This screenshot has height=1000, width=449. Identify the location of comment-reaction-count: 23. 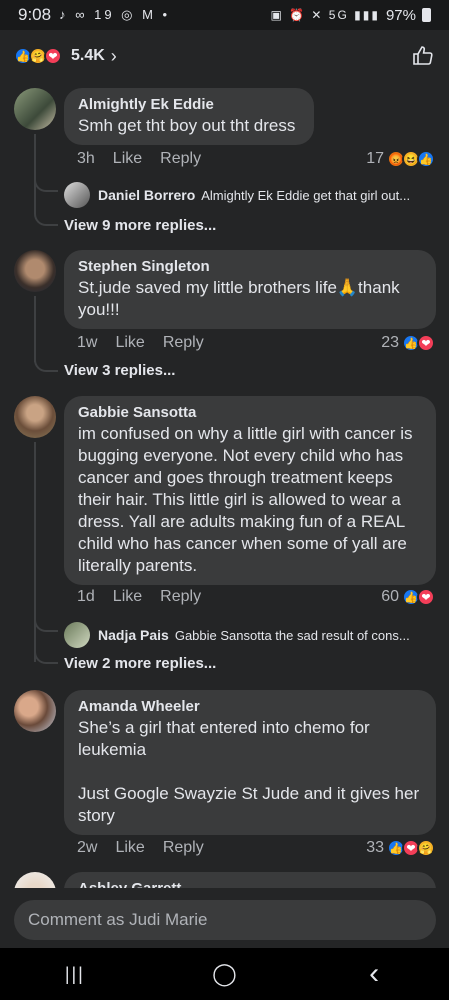
(390, 342).